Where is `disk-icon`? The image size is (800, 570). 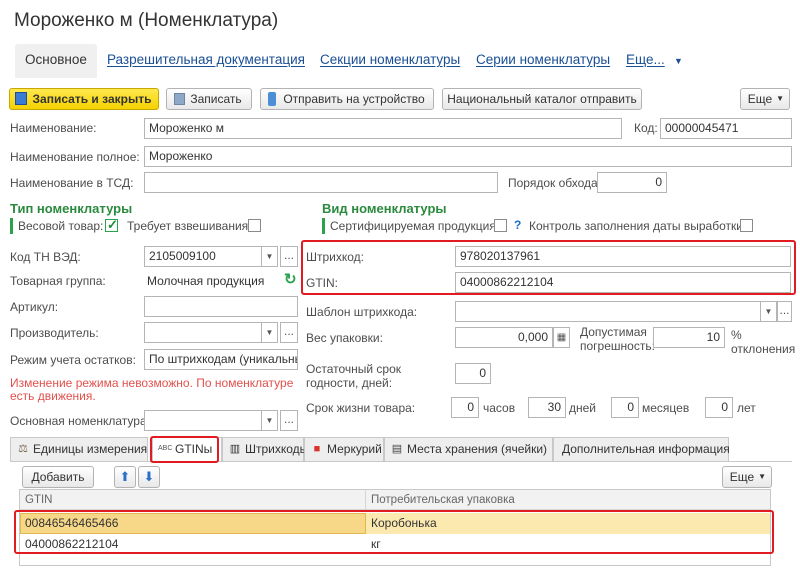 disk-icon is located at coordinates (179, 99).